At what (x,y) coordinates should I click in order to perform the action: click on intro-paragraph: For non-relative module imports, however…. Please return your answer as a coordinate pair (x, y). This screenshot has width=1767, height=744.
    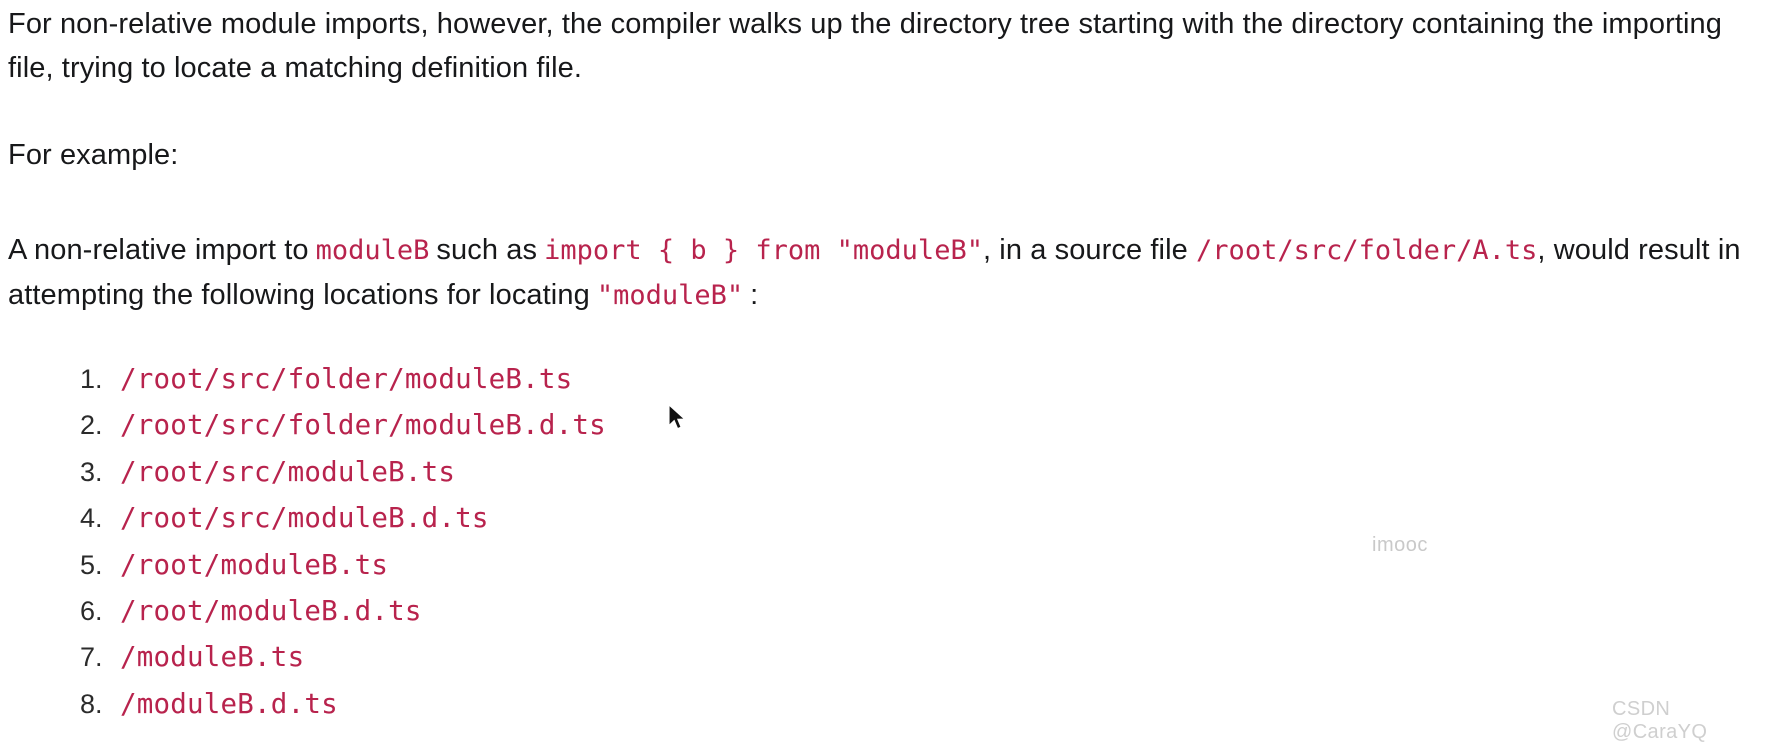
    Looking at the image, I should click on (865, 46).